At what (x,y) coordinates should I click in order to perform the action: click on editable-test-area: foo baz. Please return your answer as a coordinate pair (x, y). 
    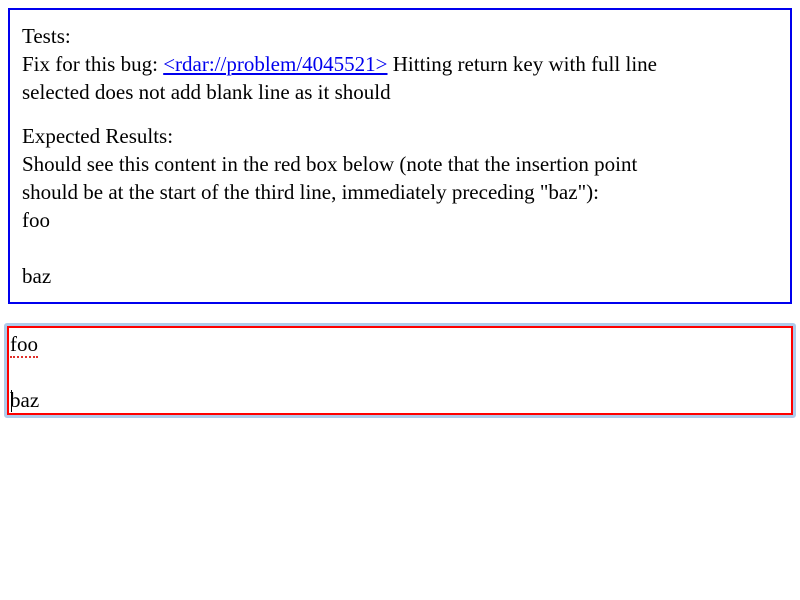
    Looking at the image, I should click on (400, 370).